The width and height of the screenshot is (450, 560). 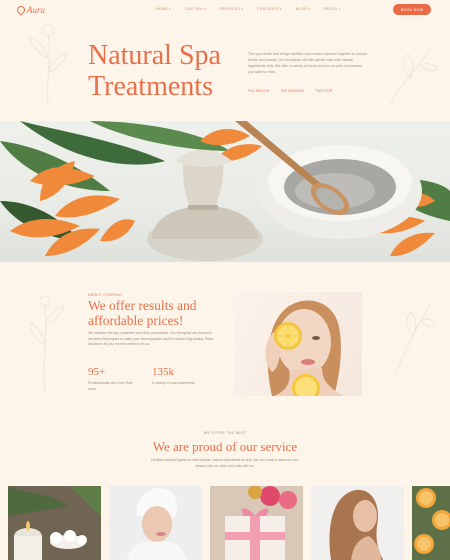 I want to click on woman-towel-illustration, so click(x=155, y=523).